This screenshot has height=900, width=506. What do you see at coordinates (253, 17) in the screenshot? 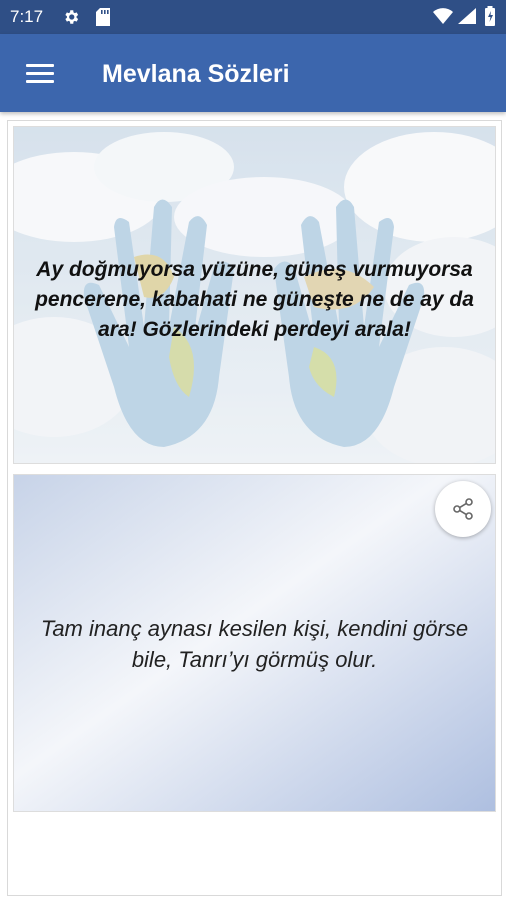
I see `status-bar: 7:17` at bounding box center [253, 17].